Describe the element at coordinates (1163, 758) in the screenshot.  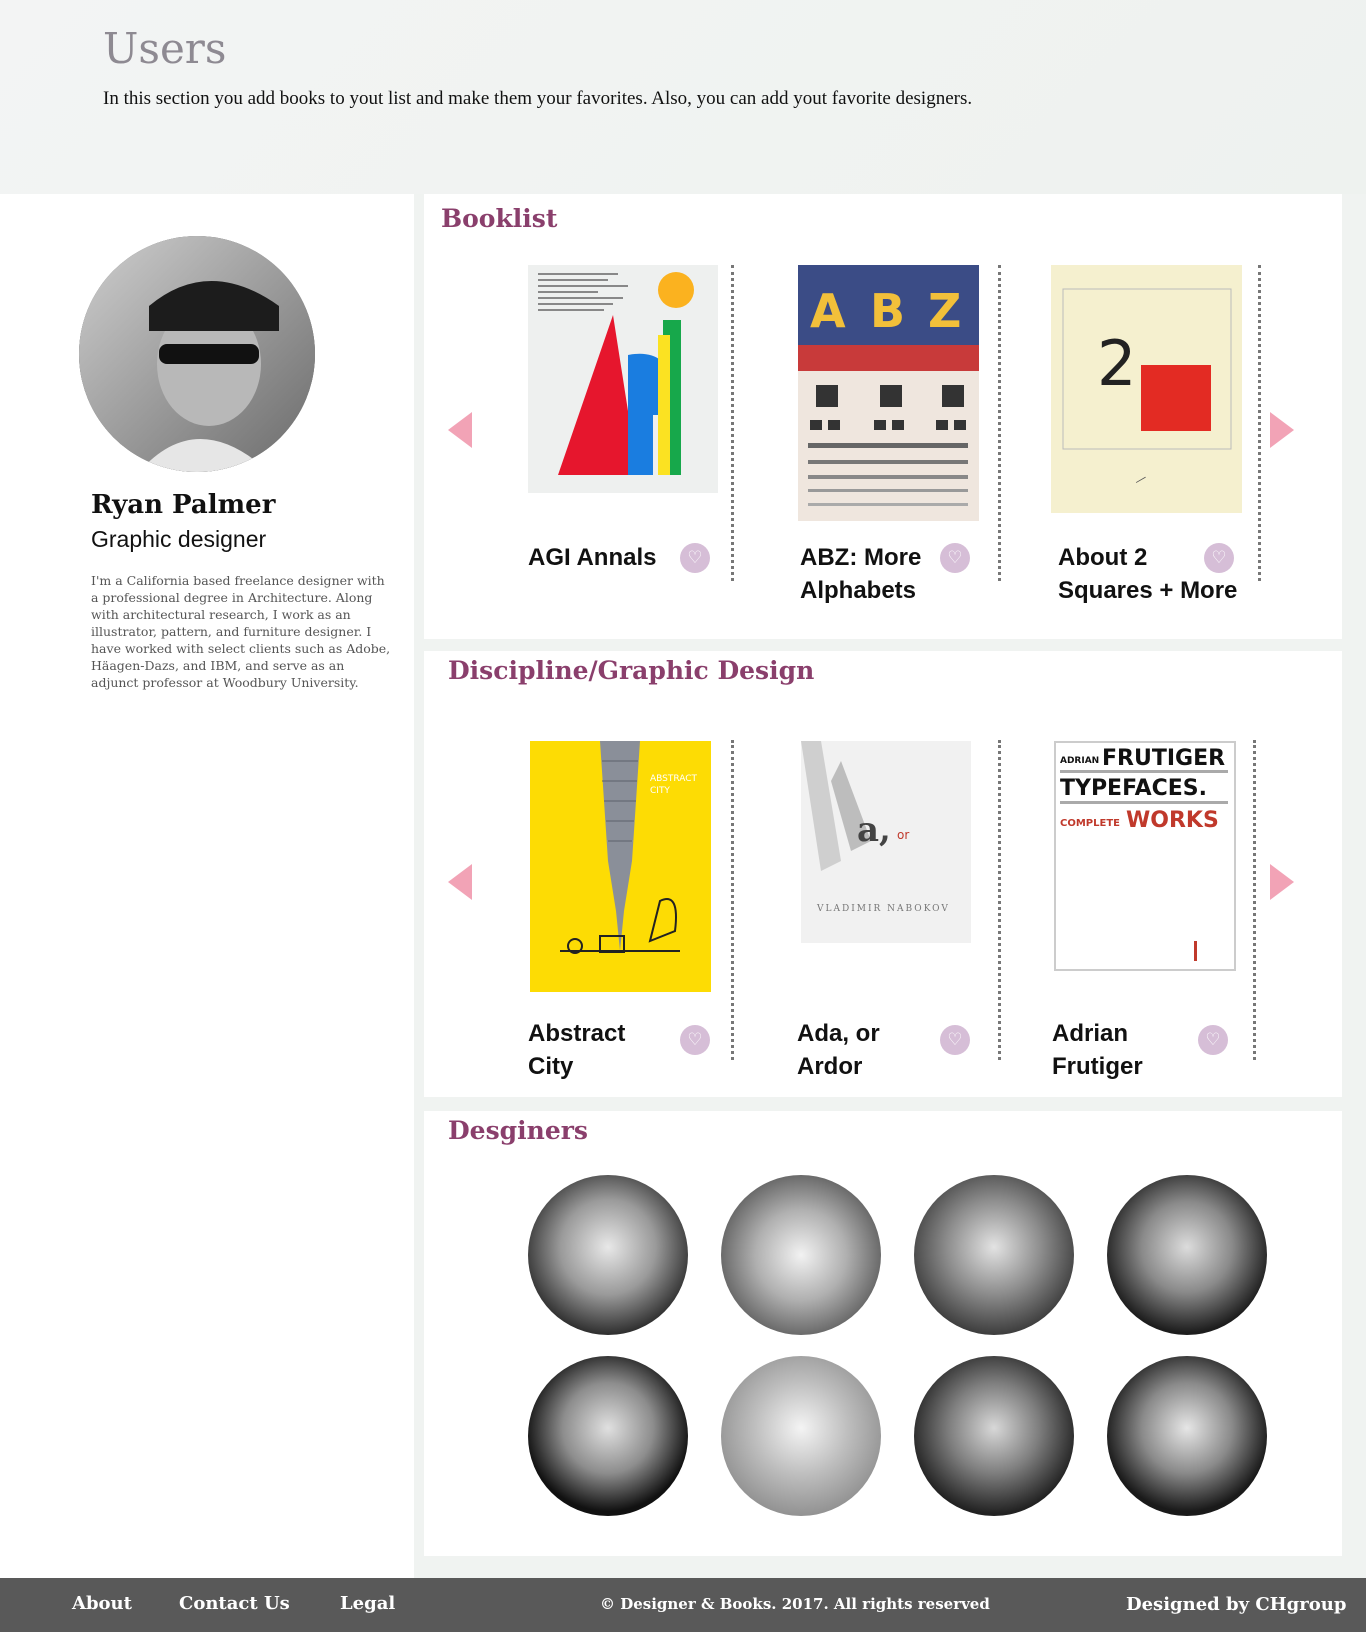
I see `svg-text: FRUTIGER` at that location.